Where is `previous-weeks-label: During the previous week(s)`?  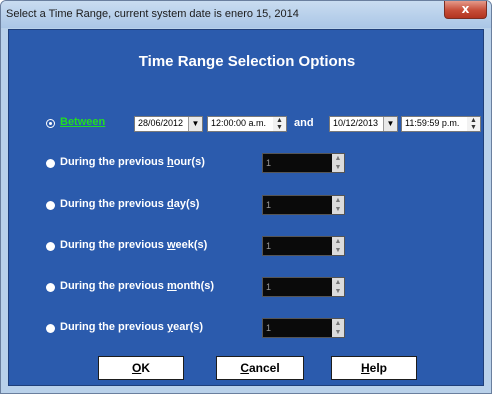 previous-weeks-label: During the previous week(s) is located at coordinates (133, 245).